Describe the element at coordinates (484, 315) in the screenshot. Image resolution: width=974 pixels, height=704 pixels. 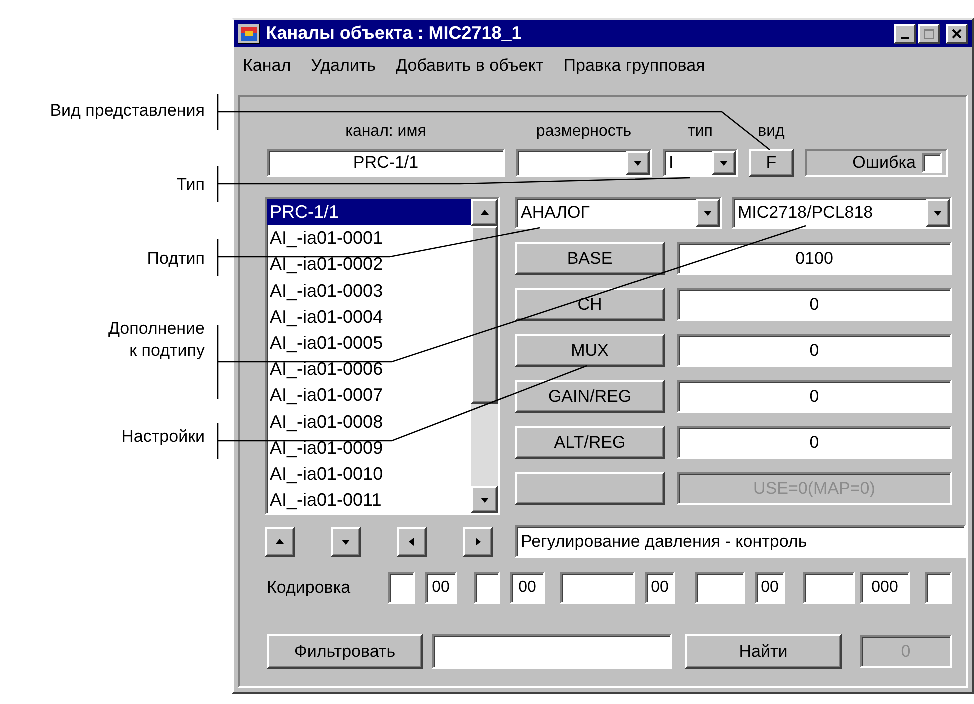
I see `scroll-thumb` at that location.